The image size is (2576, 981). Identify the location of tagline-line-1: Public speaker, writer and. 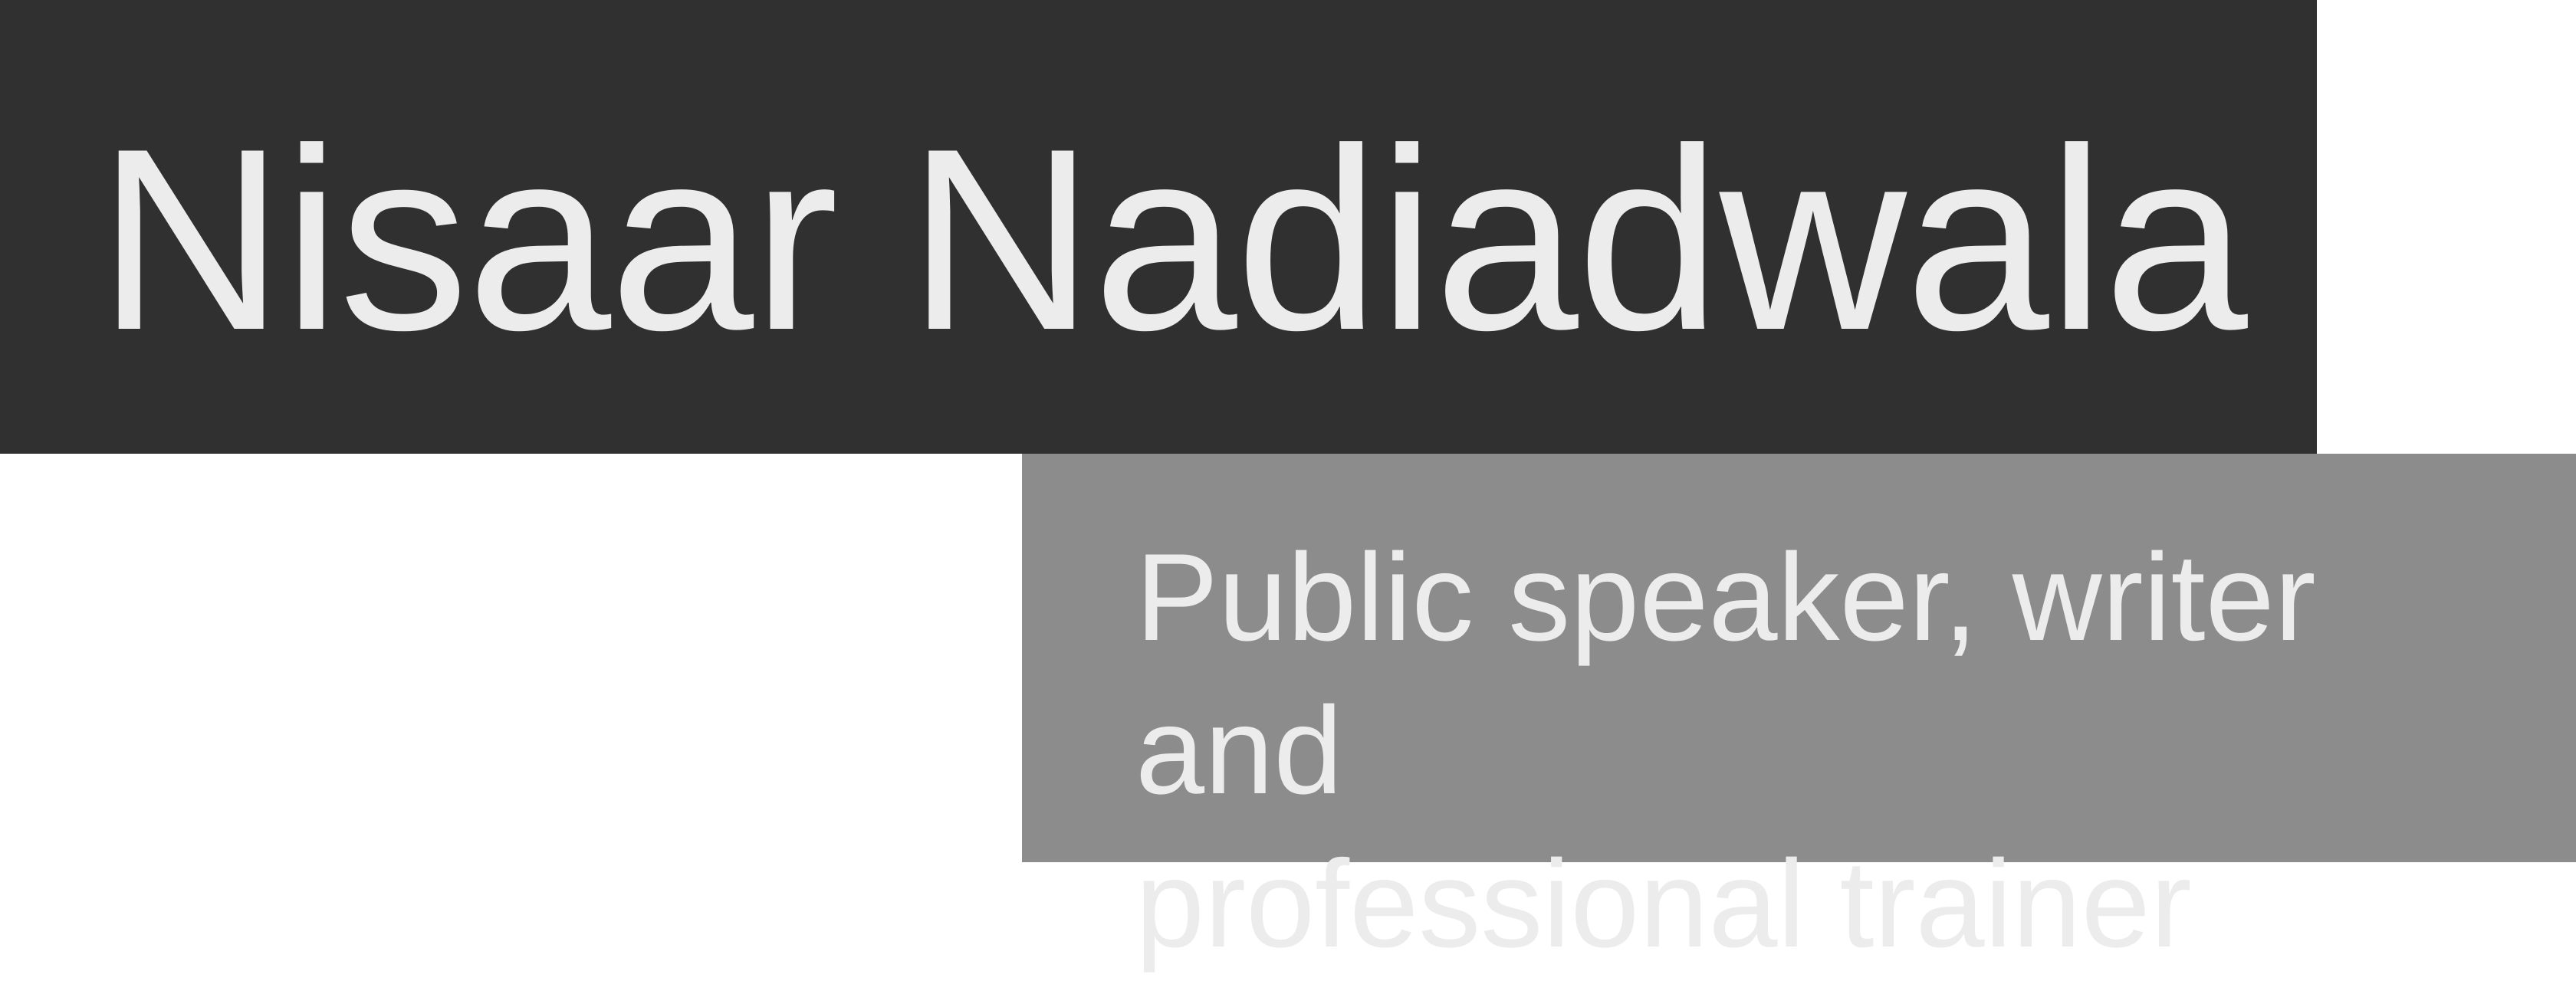
(1726, 674).